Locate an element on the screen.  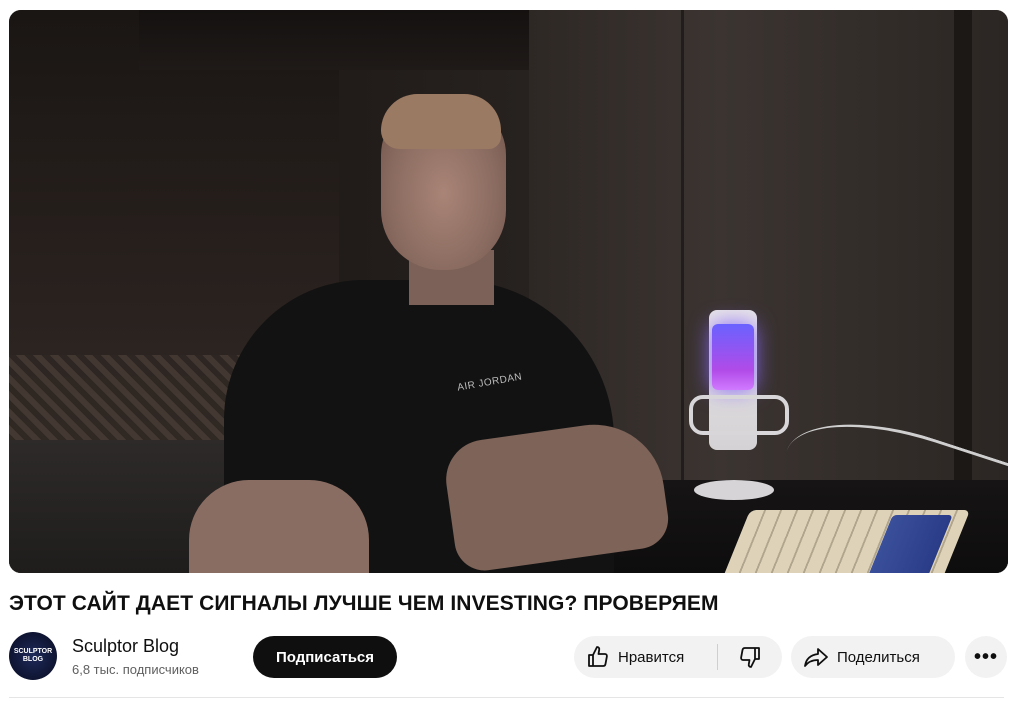
section-divider is located at coordinates (506, 697).